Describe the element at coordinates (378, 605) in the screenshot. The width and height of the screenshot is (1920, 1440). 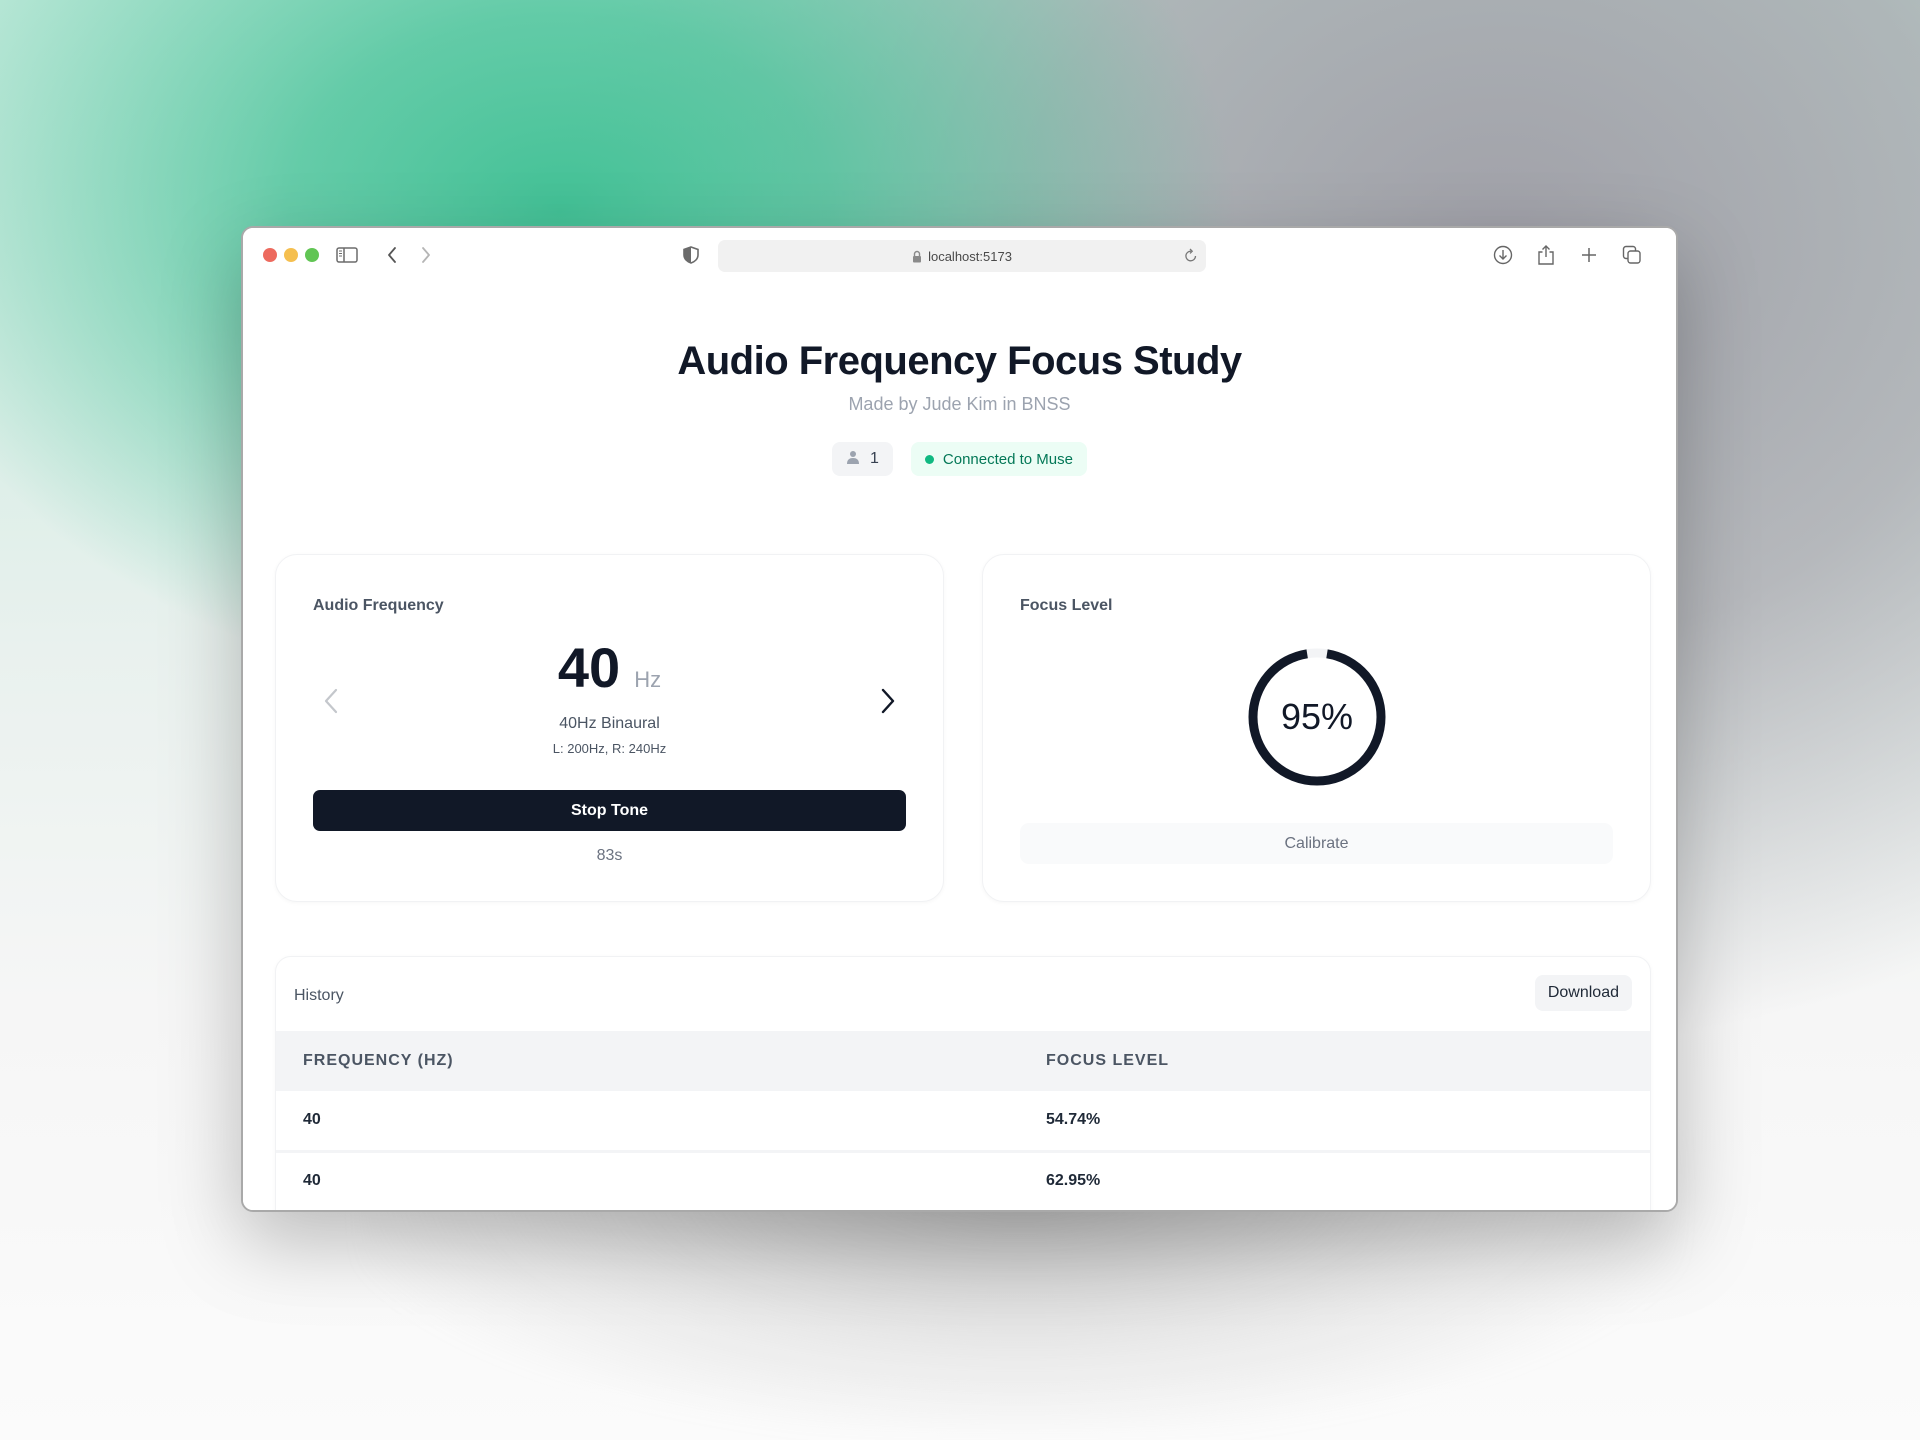
I see `audio-frequency-label: Audio Frequency` at that location.